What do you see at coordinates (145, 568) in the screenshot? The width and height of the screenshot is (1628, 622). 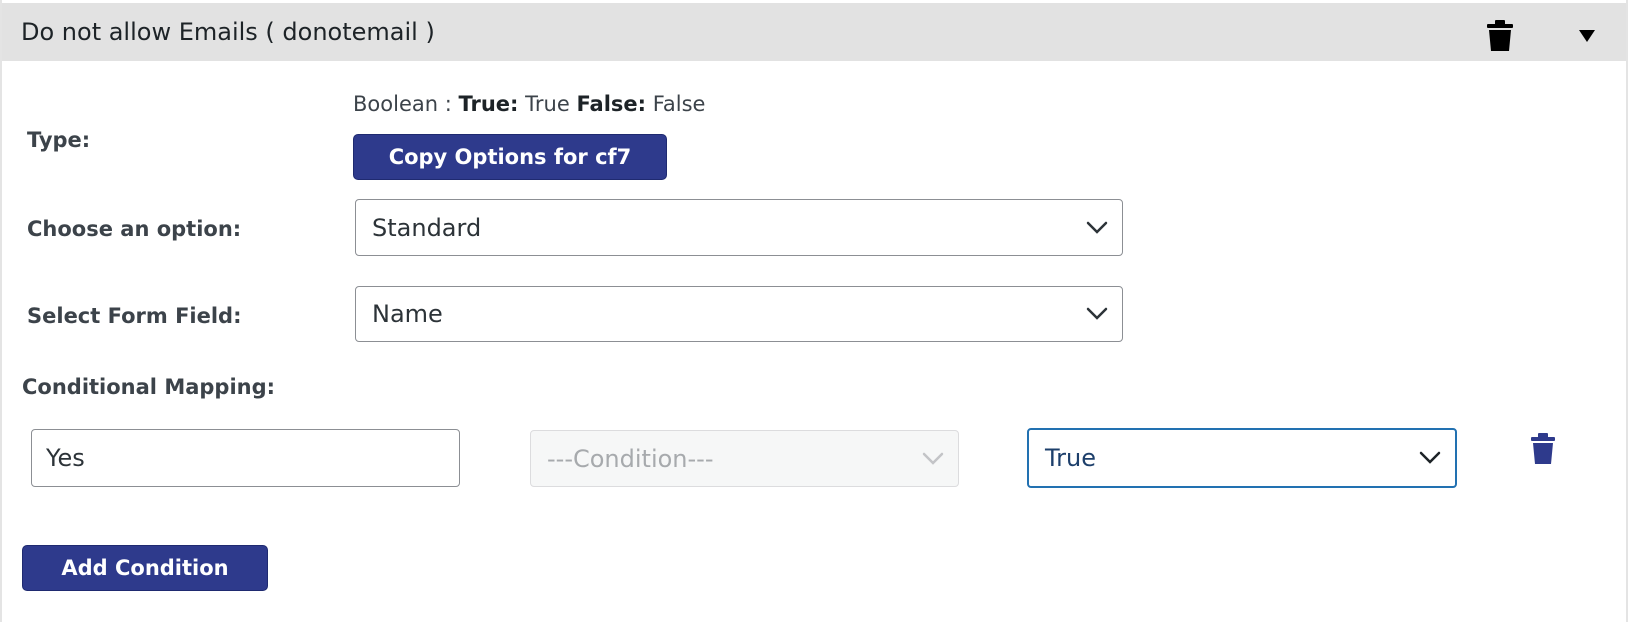 I see `add-condition-button: Add Condition` at bounding box center [145, 568].